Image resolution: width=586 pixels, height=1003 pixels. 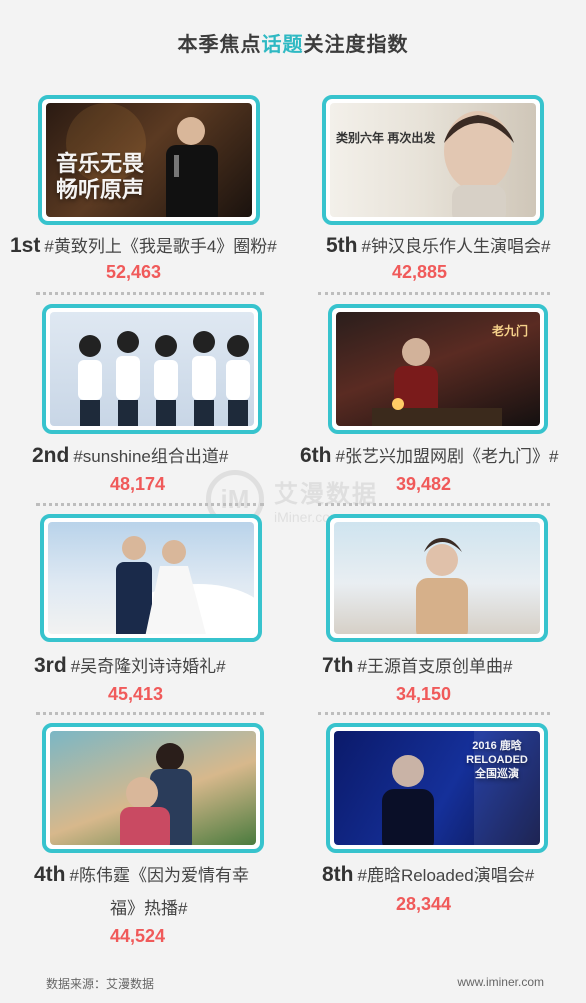 What do you see at coordinates (134, 272) in the screenshot?
I see `value-1: 52,463` at bounding box center [134, 272].